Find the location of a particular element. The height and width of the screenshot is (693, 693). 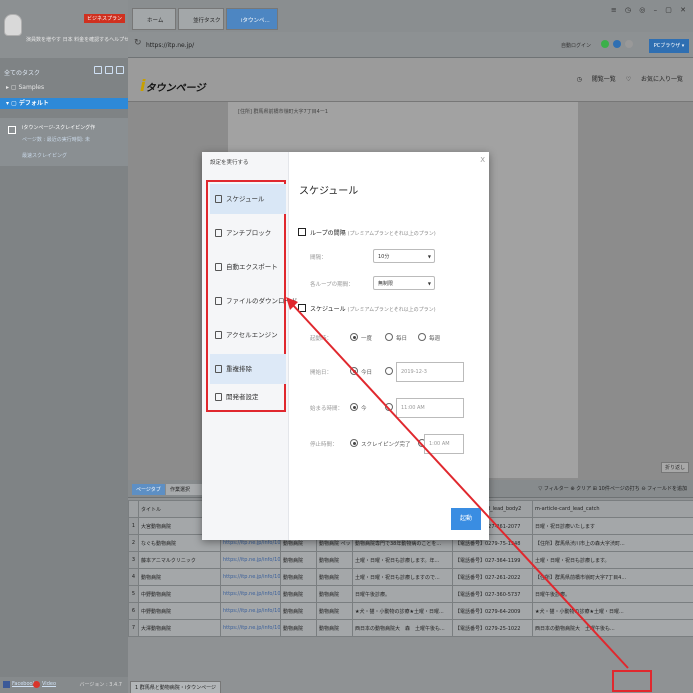

wrap-toggle: 折り返し is located at coordinates (674, 467).